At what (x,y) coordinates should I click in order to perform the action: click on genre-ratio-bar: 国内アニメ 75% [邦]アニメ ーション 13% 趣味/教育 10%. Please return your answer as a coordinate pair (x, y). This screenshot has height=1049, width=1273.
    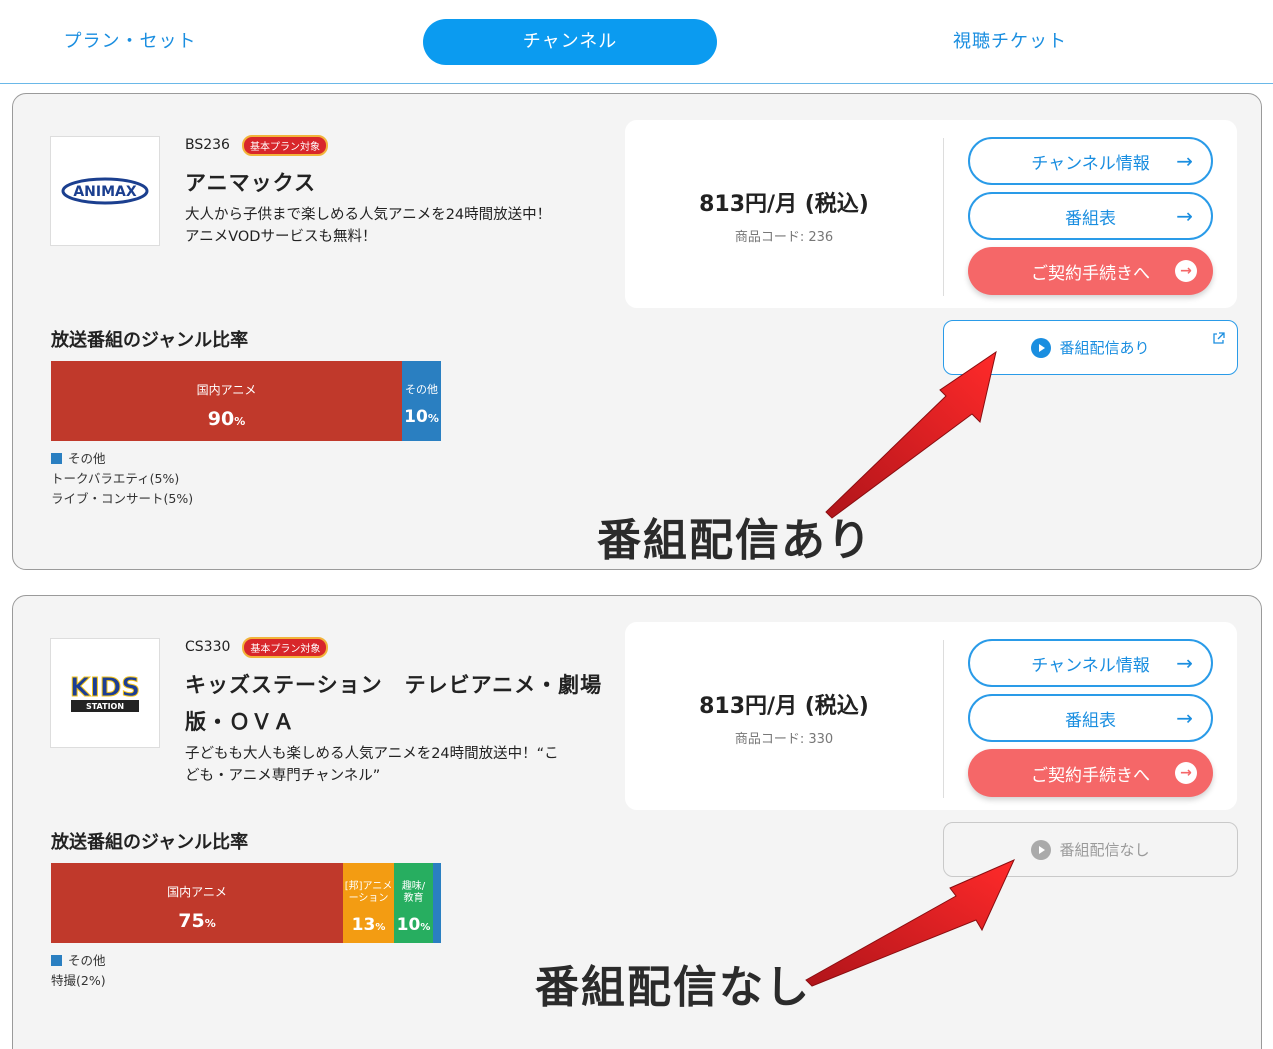
    Looking at the image, I should click on (246, 903).